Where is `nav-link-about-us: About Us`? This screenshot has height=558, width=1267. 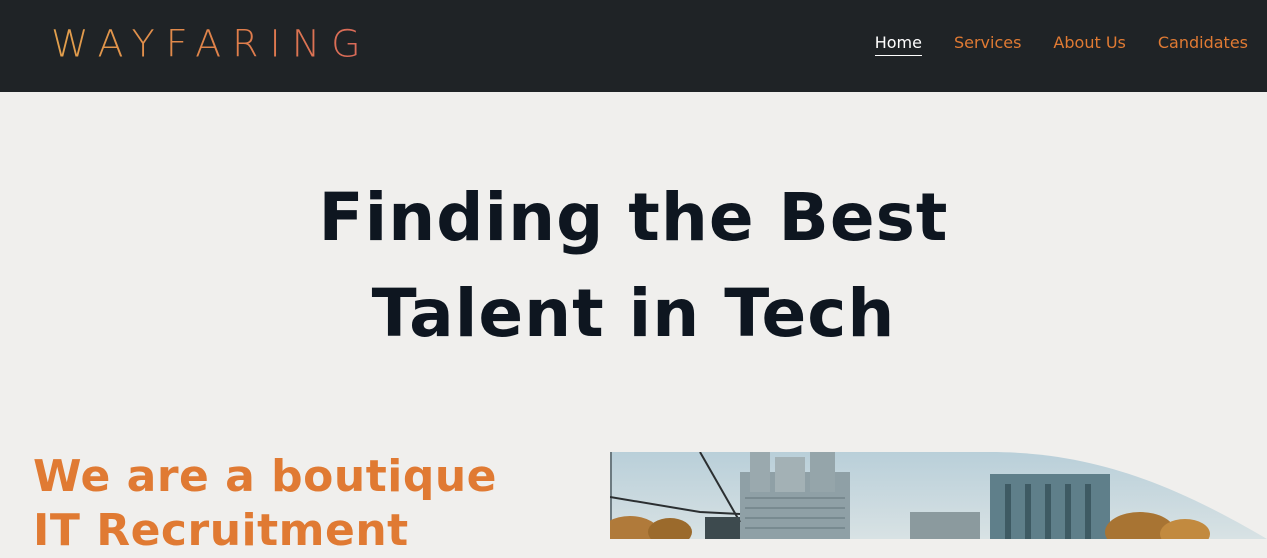
nav-link-about-us: About Us is located at coordinates (1089, 44).